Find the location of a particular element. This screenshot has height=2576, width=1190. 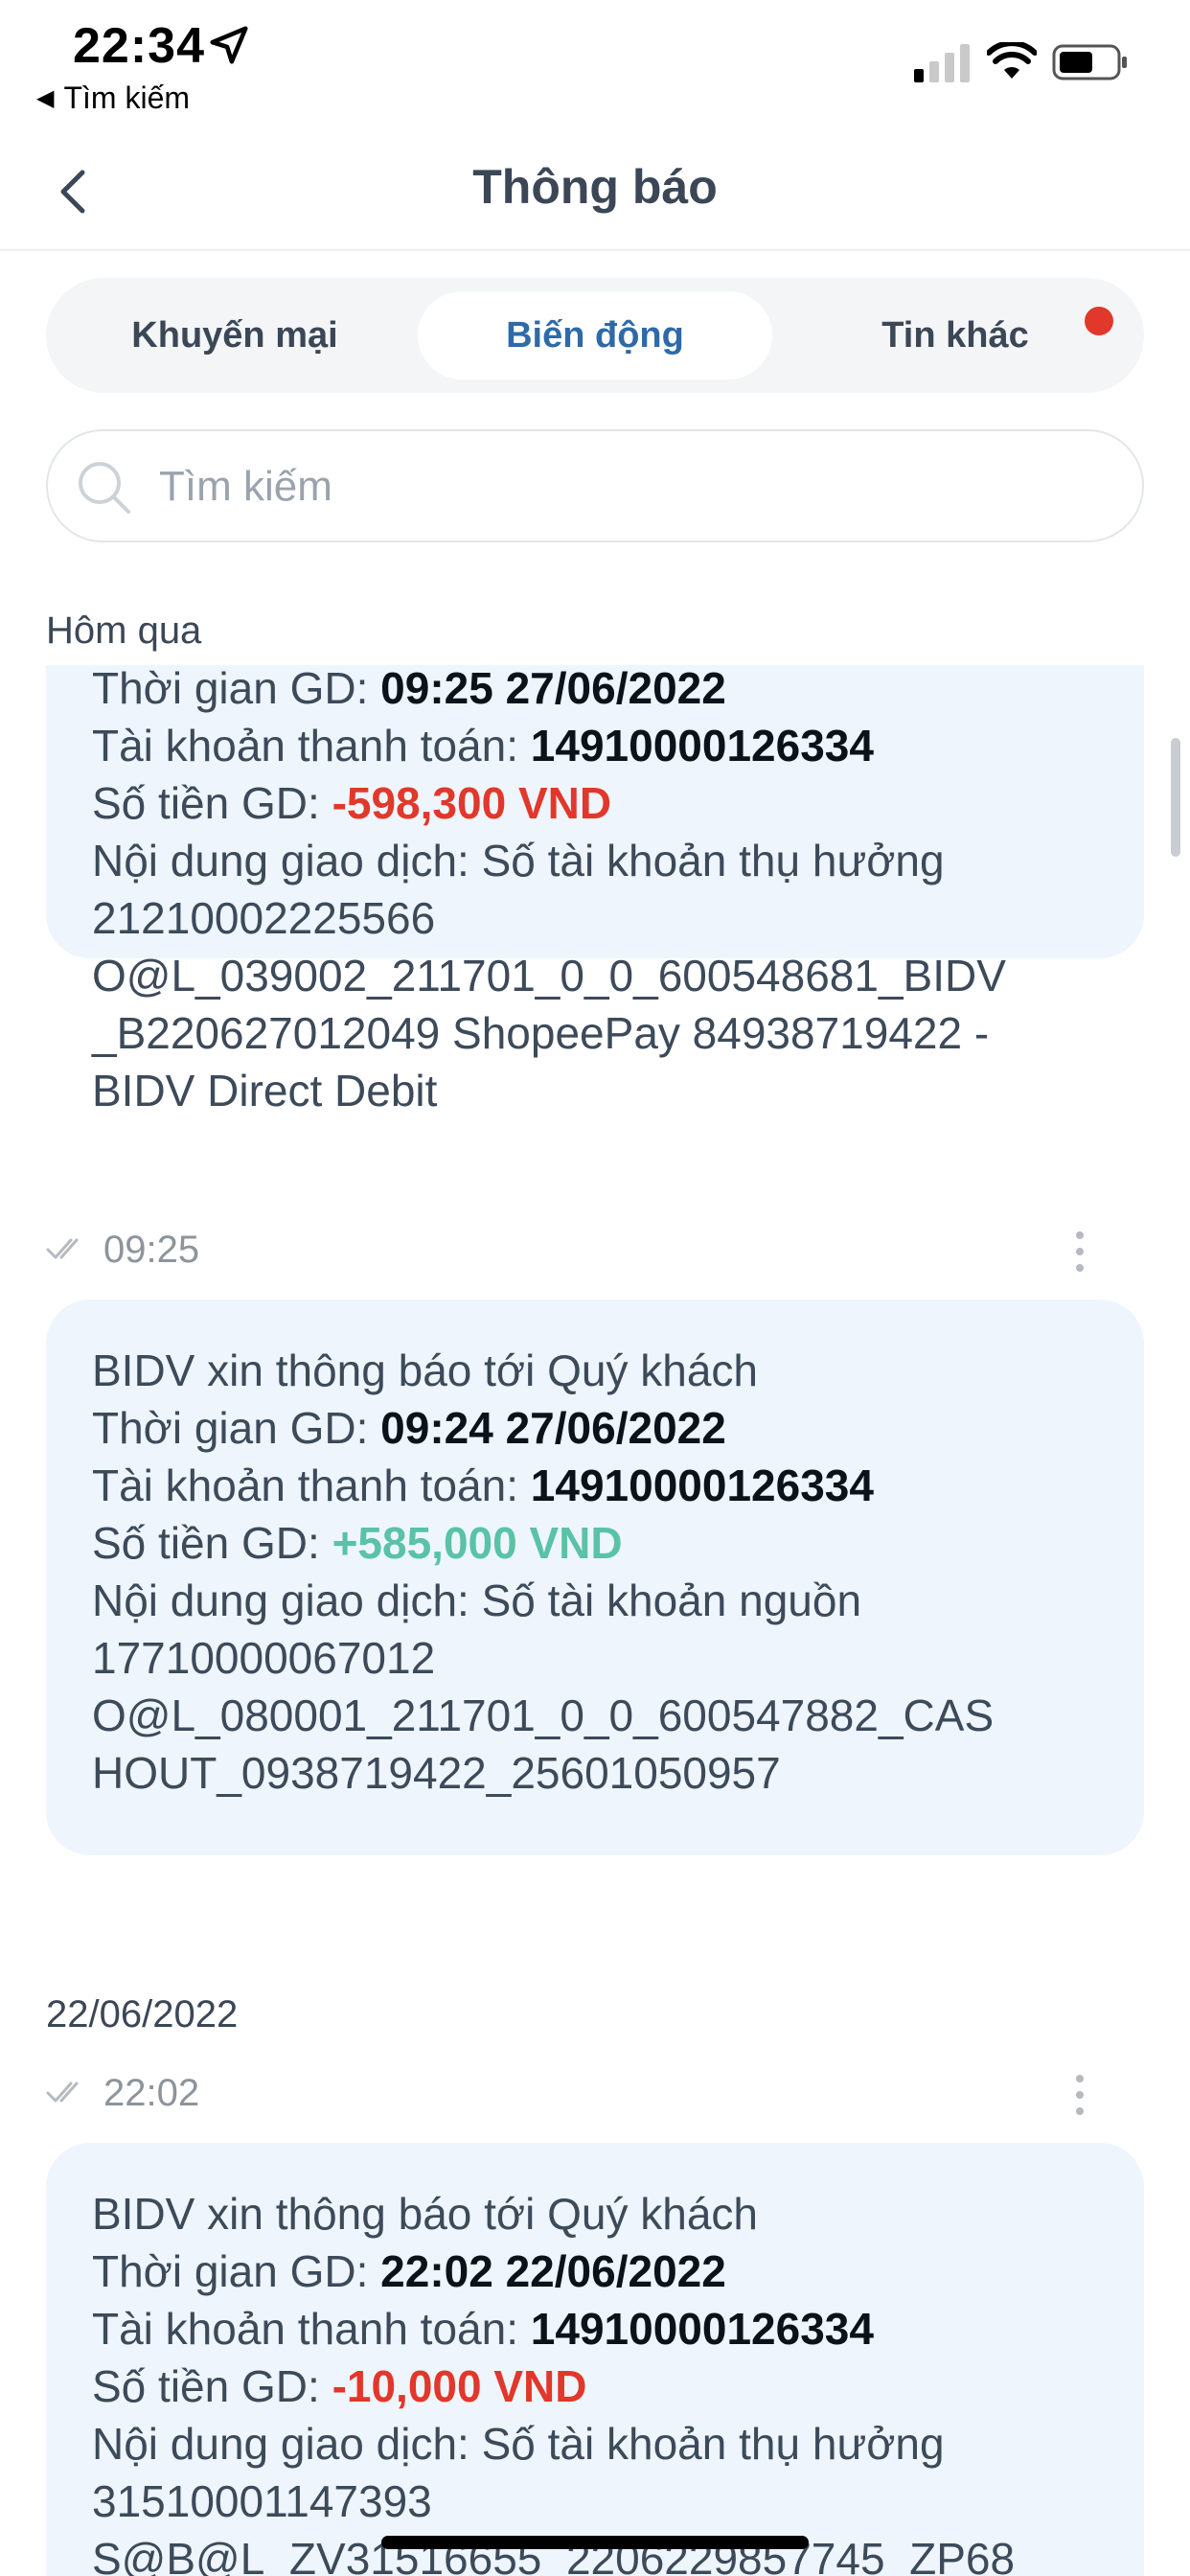

transaction-content-line: 31510001147393 is located at coordinates (262, 2501).